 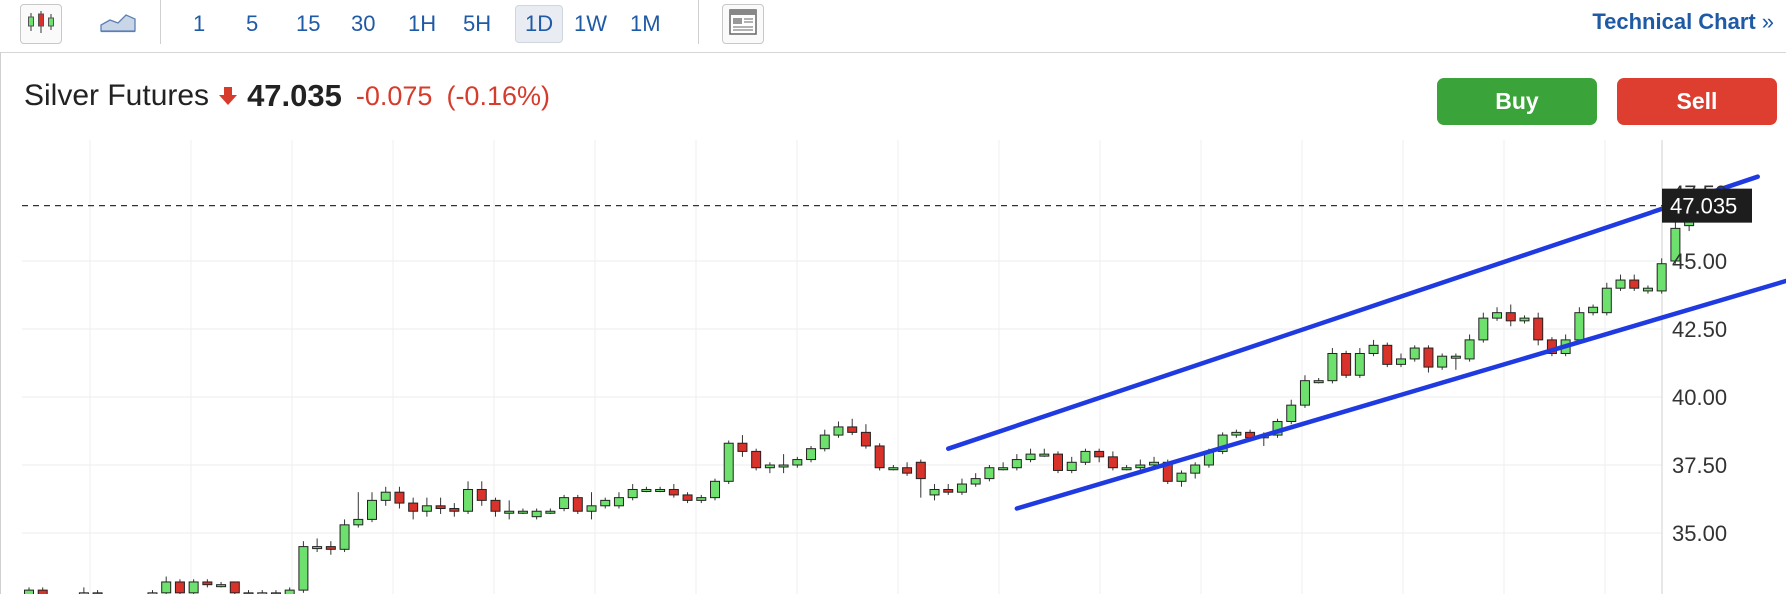 What do you see at coordinates (1697, 101) in the screenshot?
I see `sell-button: Sell` at bounding box center [1697, 101].